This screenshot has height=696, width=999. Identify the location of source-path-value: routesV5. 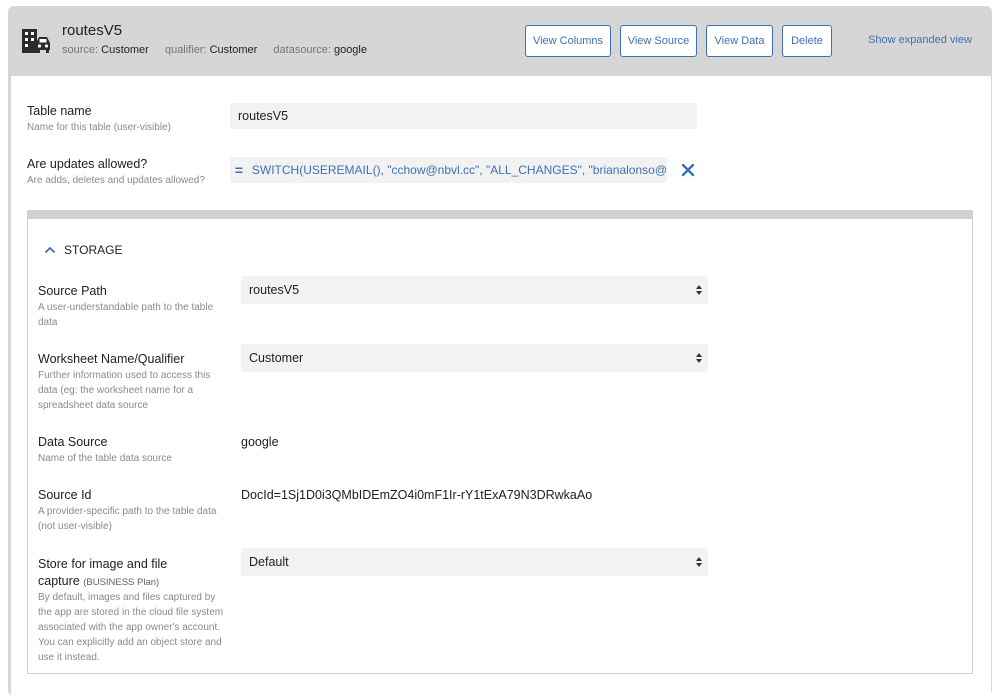
(274, 290).